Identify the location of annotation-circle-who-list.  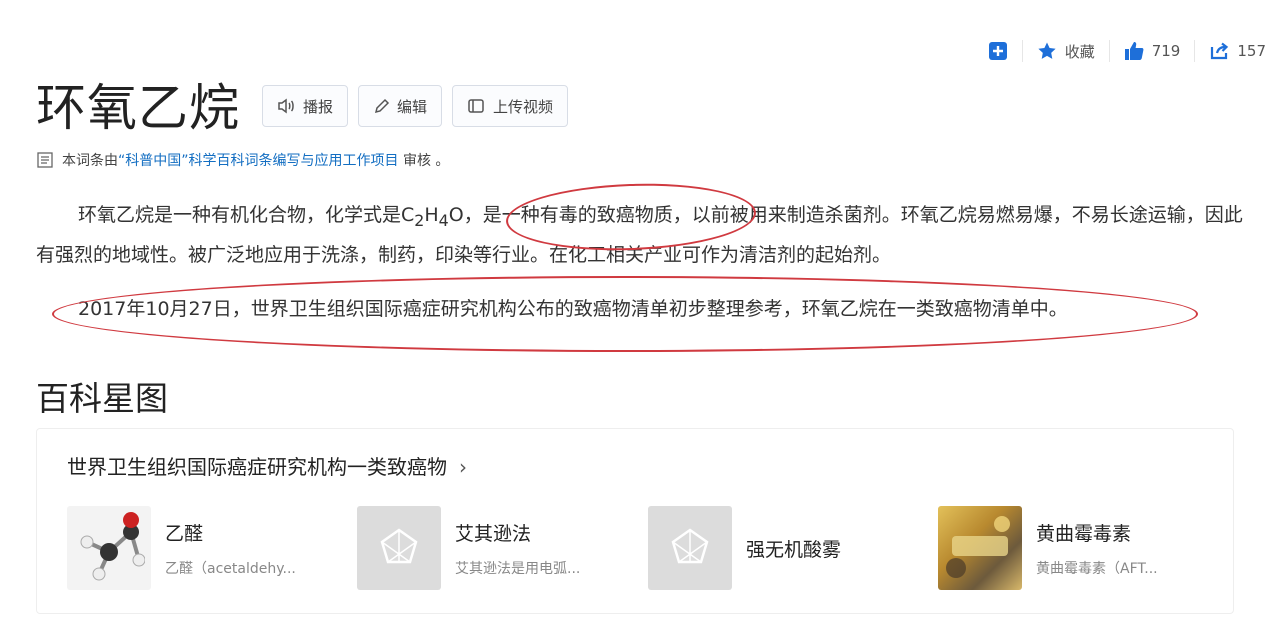
(625, 314).